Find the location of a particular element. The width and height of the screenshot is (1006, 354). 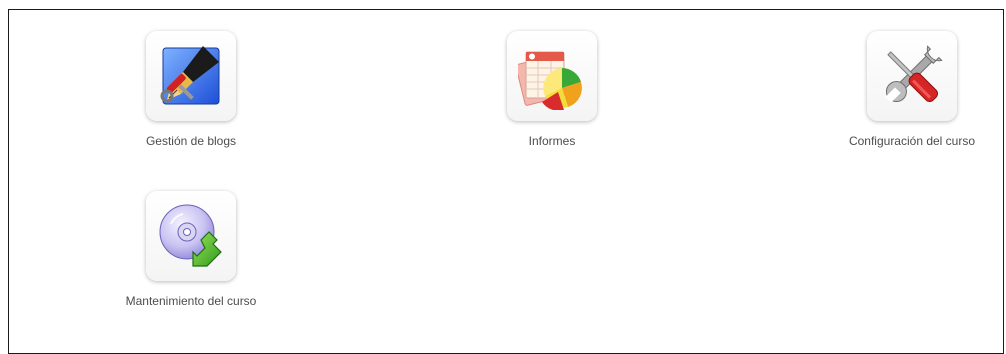

reports-tile is located at coordinates (552, 76).